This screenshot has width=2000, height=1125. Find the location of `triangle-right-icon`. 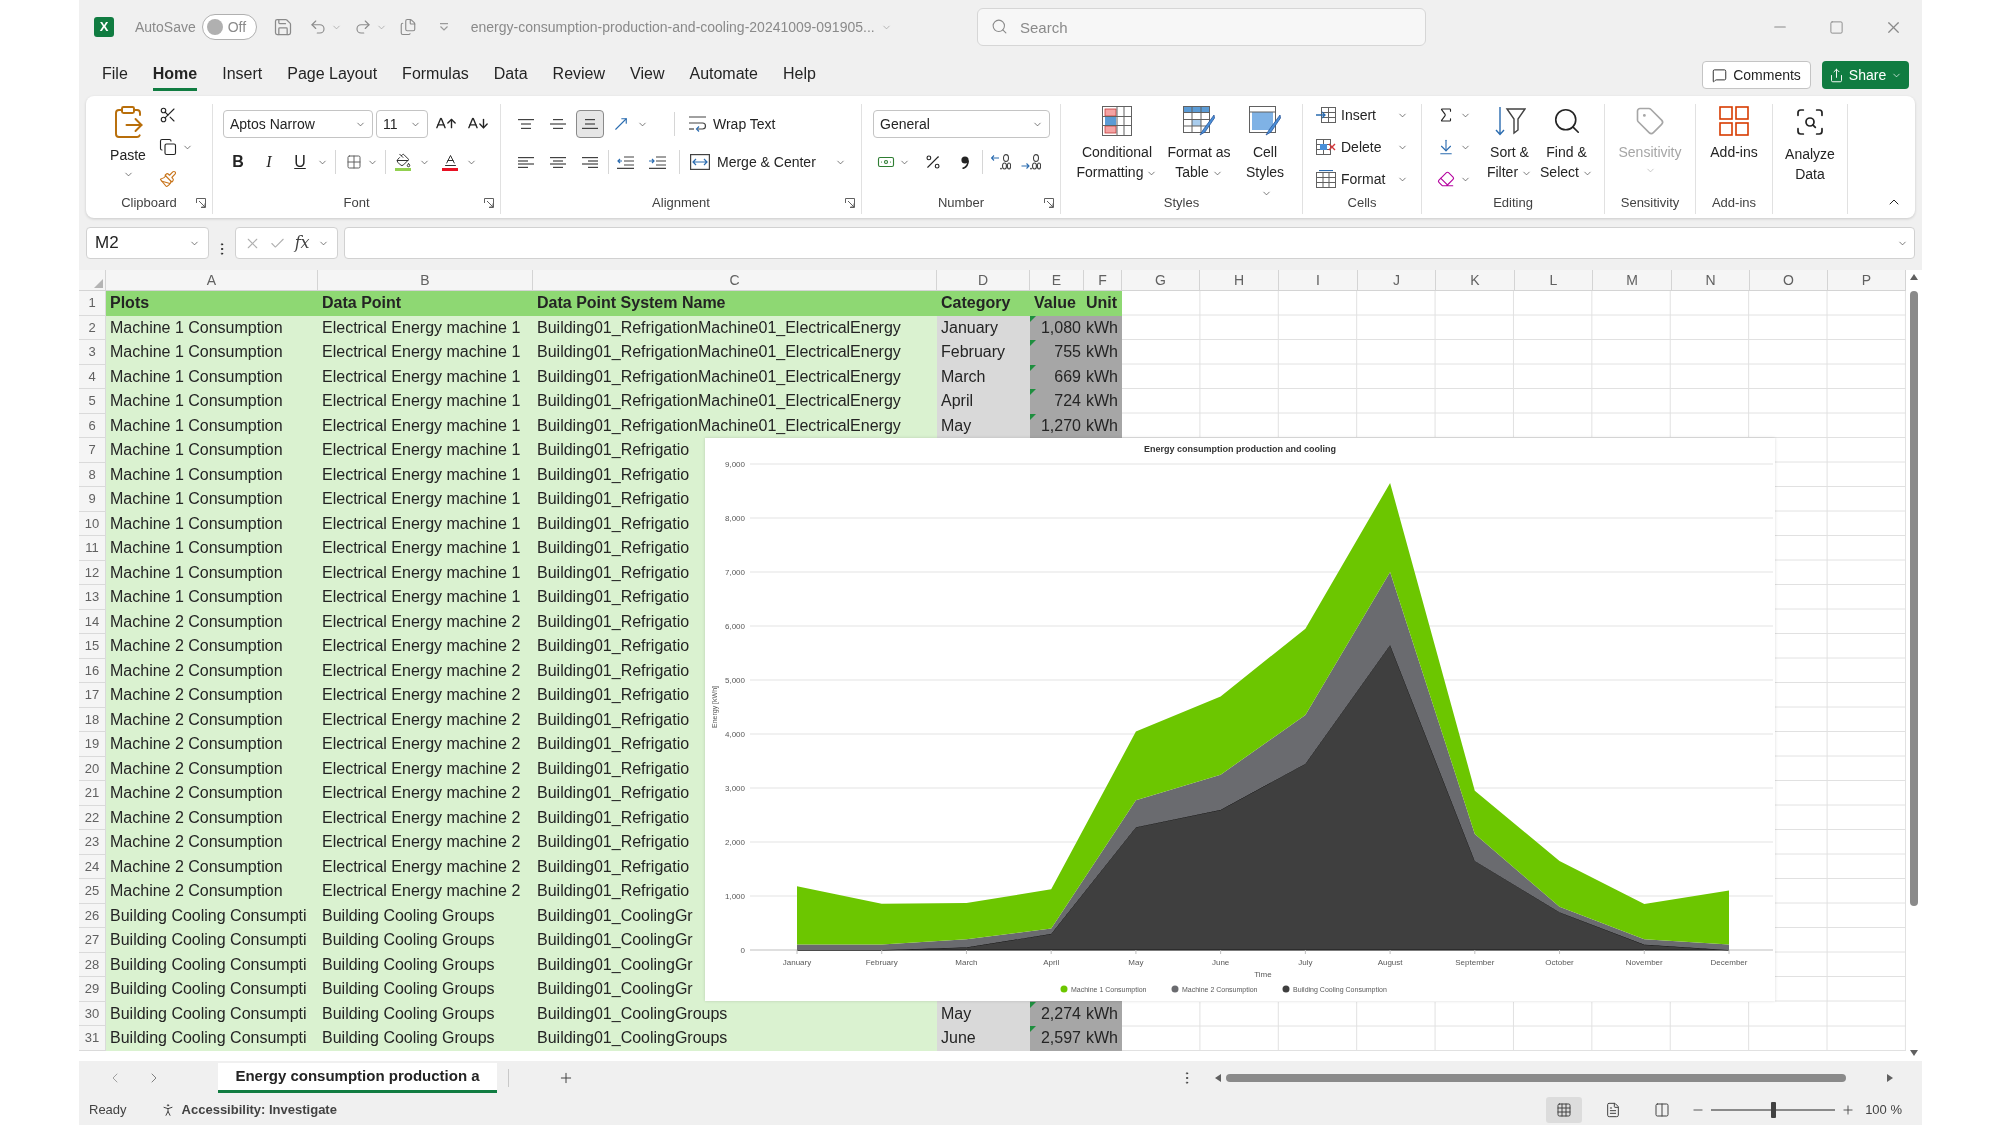

triangle-right-icon is located at coordinates (1890, 1078).